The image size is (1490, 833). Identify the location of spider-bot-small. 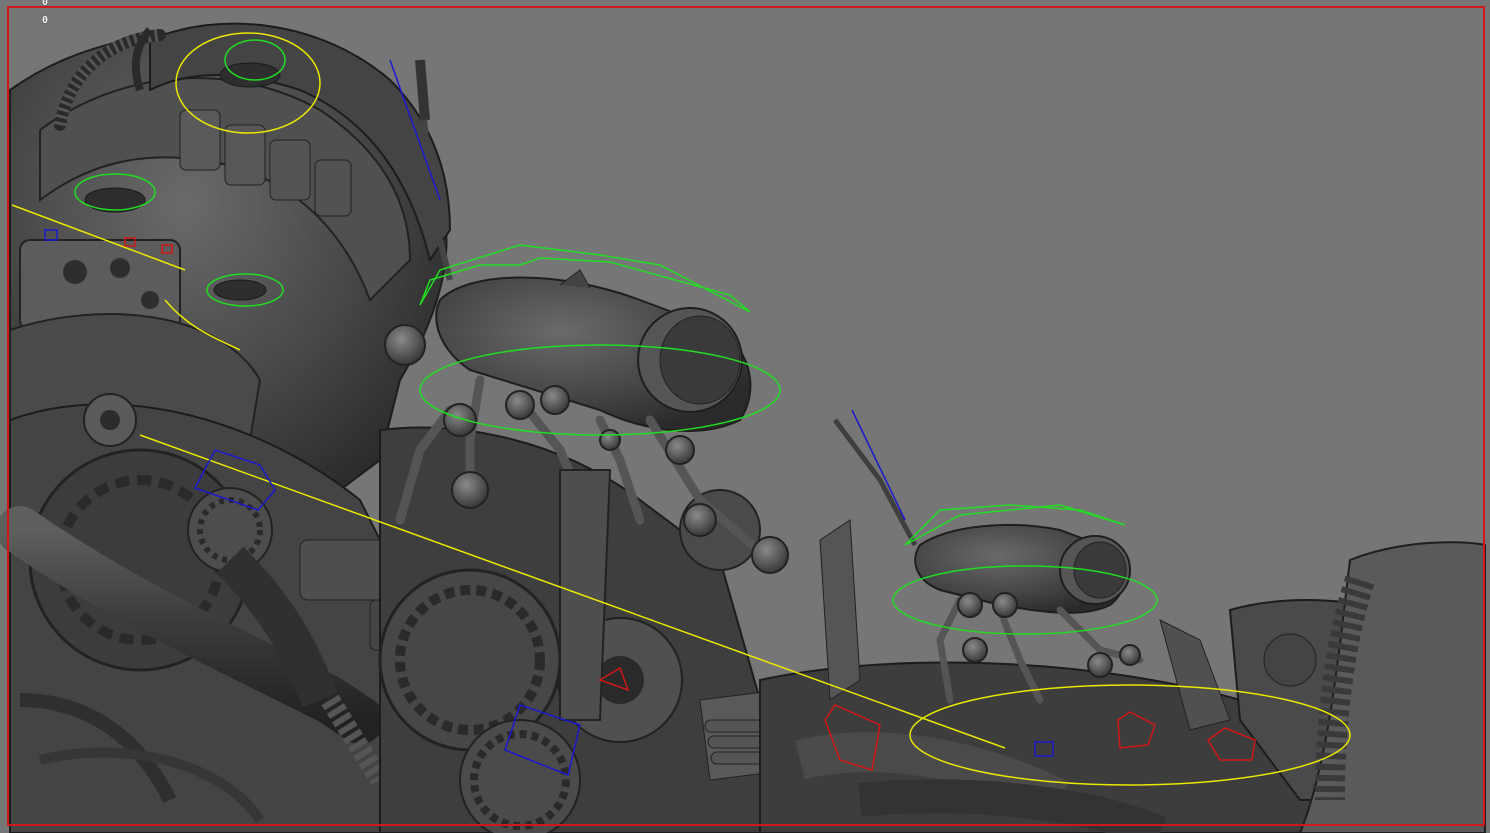
(988, 561).